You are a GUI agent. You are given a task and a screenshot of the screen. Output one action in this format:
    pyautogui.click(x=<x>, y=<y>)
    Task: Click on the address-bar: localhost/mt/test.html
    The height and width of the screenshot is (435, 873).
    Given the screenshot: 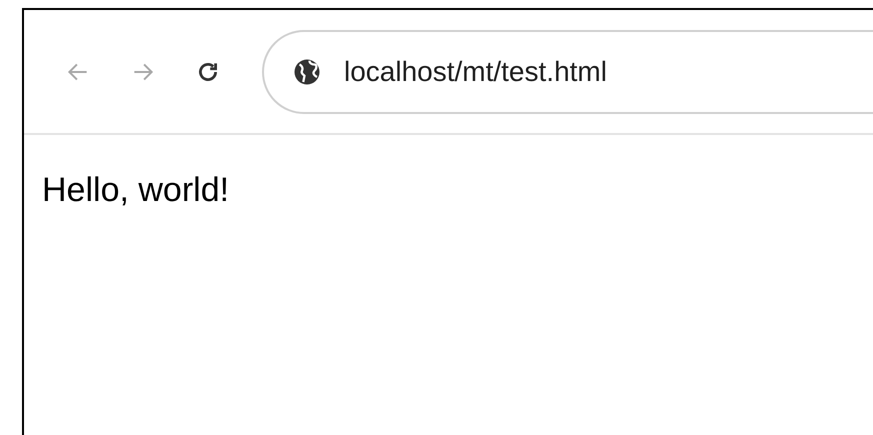 What is the action you would take?
    pyautogui.click(x=567, y=72)
    